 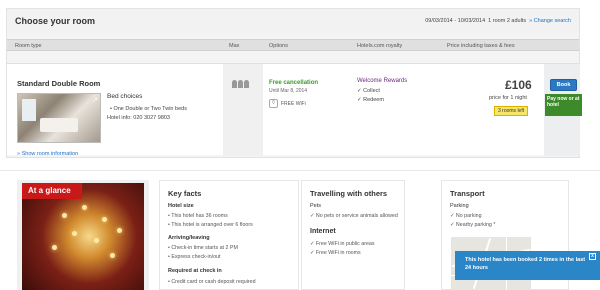 What do you see at coordinates (181, 206) in the screenshot?
I see `hotel-size-label: Hotel size` at bounding box center [181, 206].